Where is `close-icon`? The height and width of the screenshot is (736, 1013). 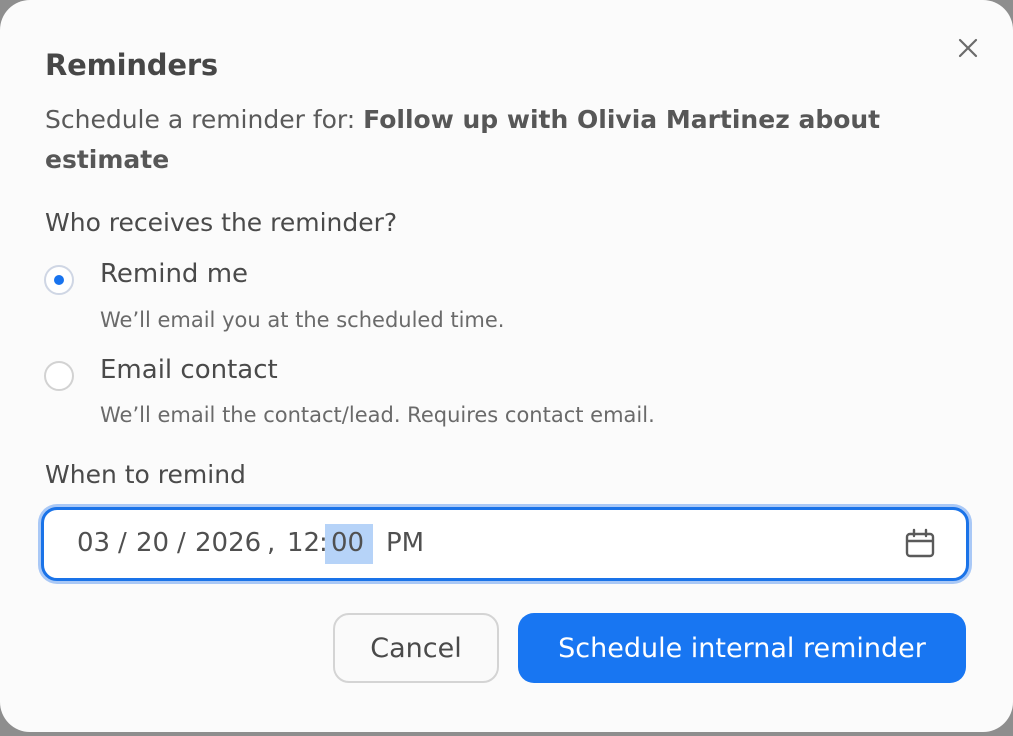 close-icon is located at coordinates (968, 48).